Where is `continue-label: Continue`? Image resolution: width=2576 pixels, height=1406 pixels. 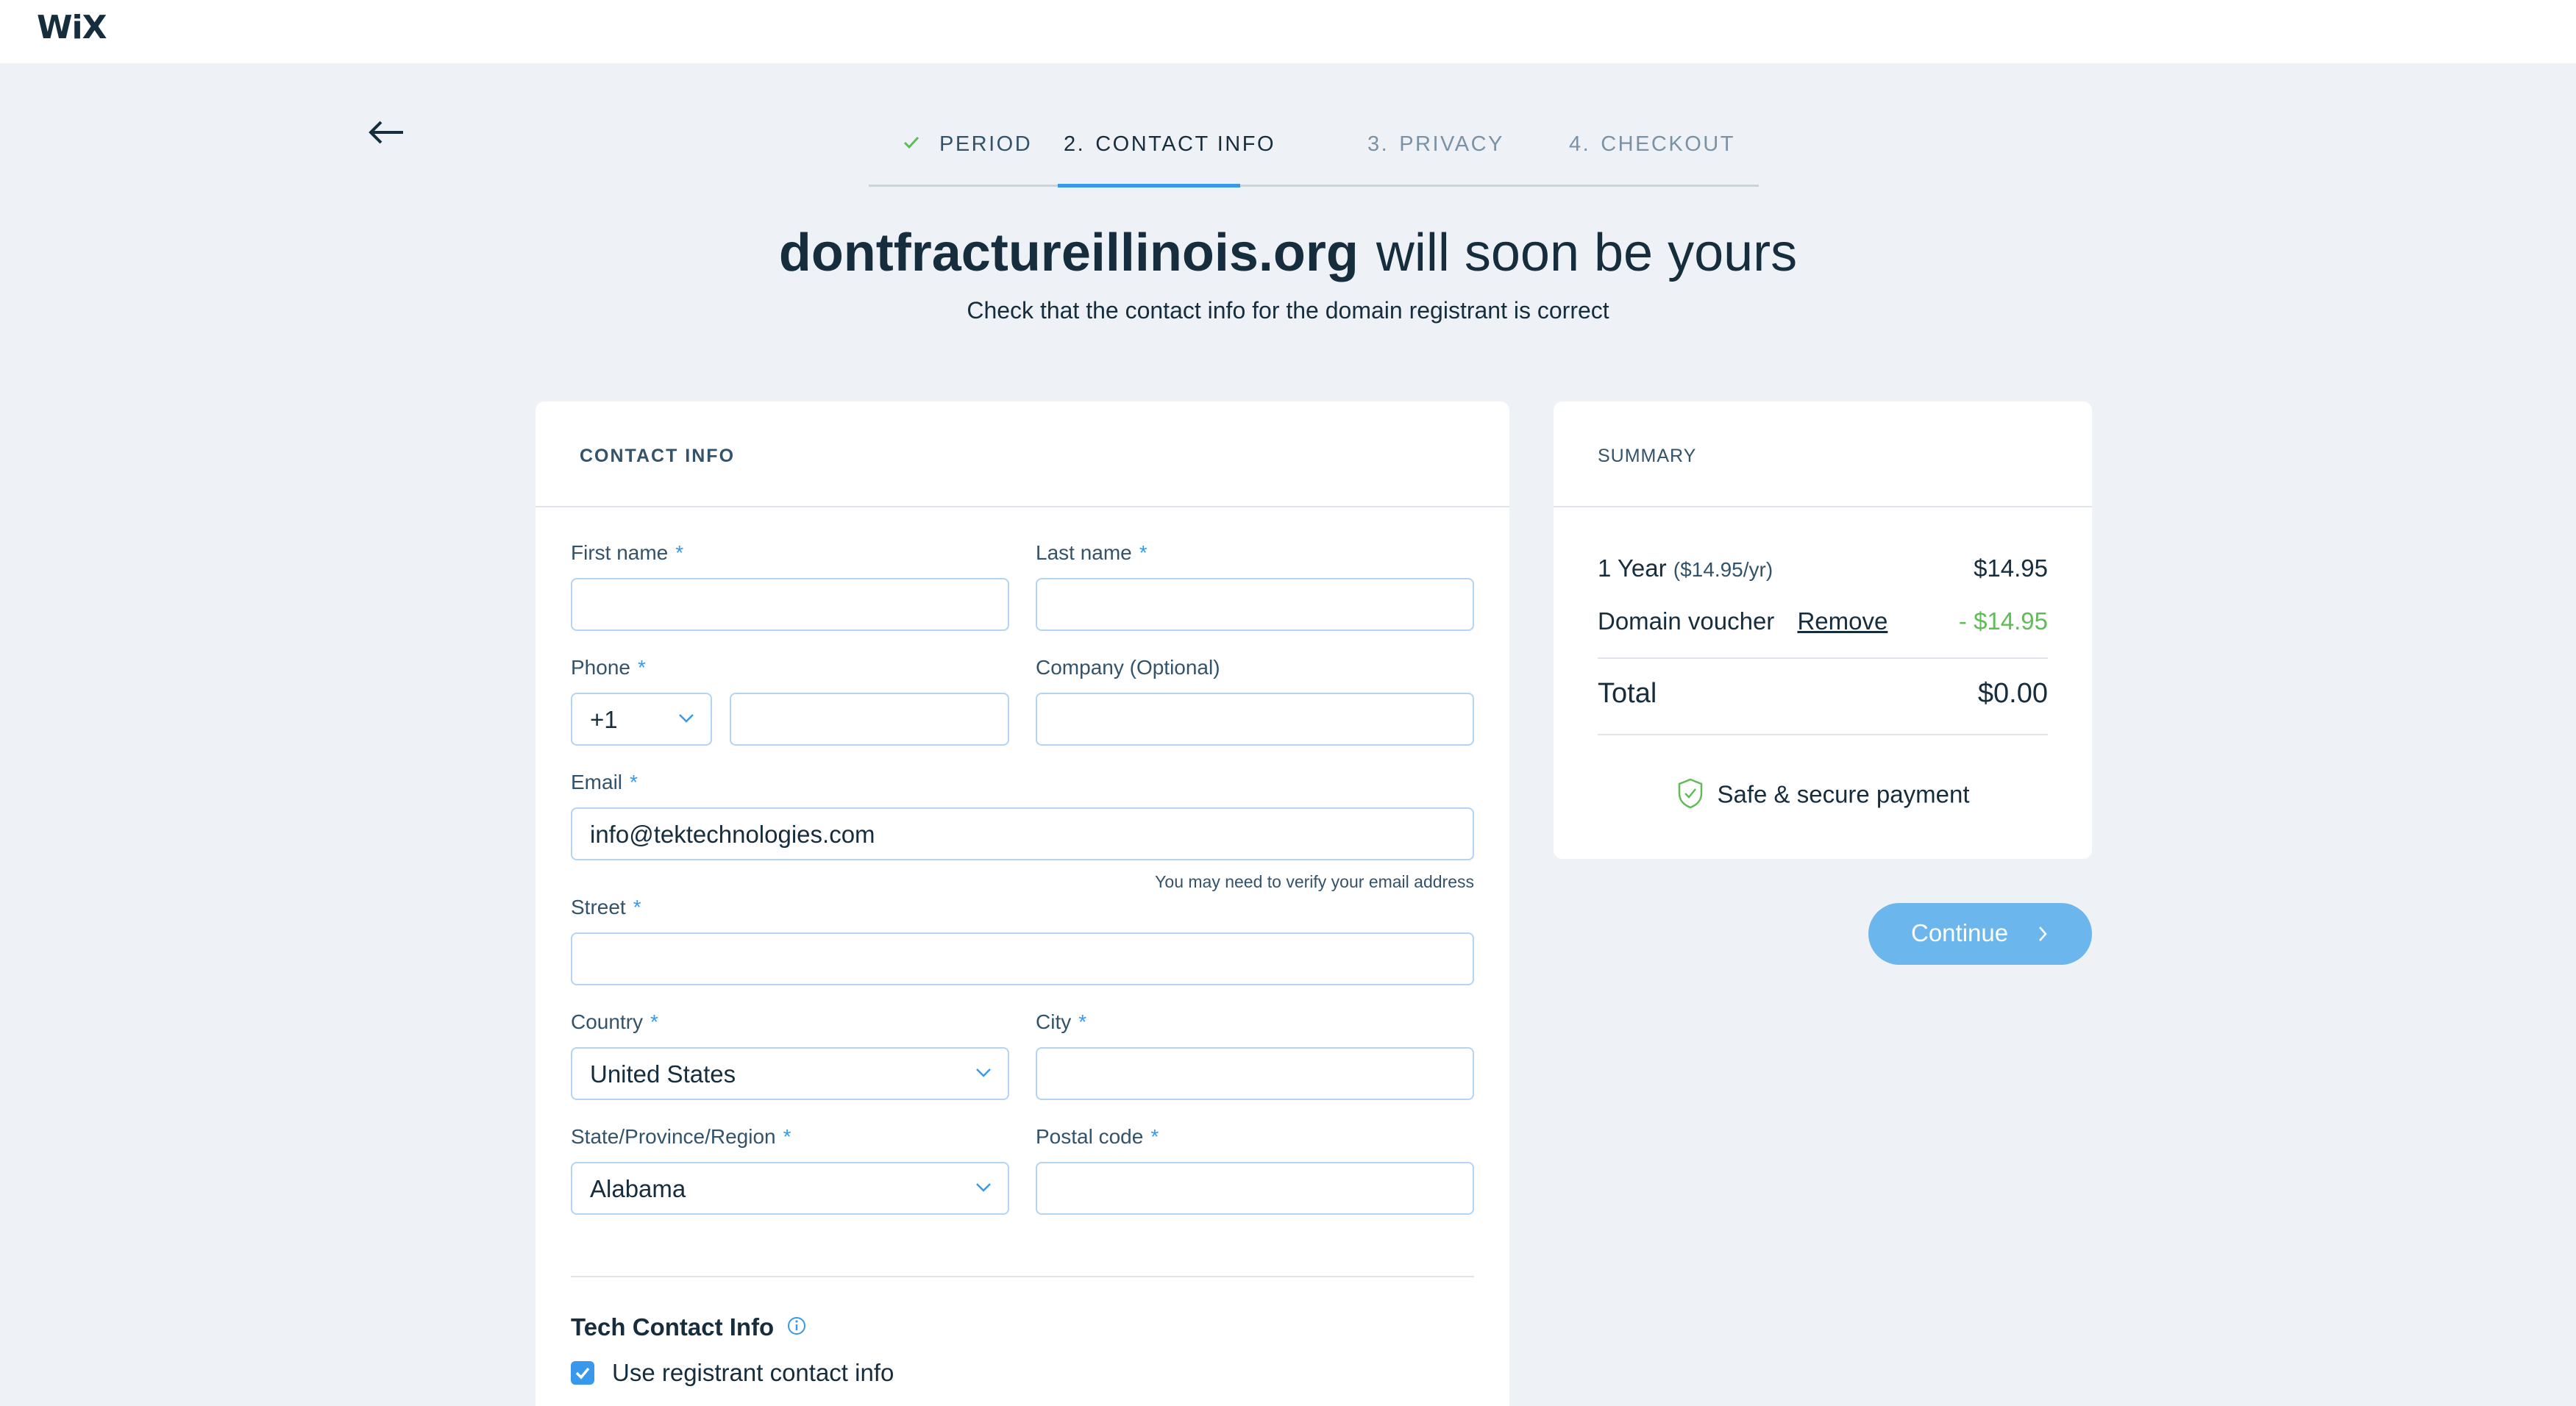
continue-label: Continue is located at coordinates (1960, 932).